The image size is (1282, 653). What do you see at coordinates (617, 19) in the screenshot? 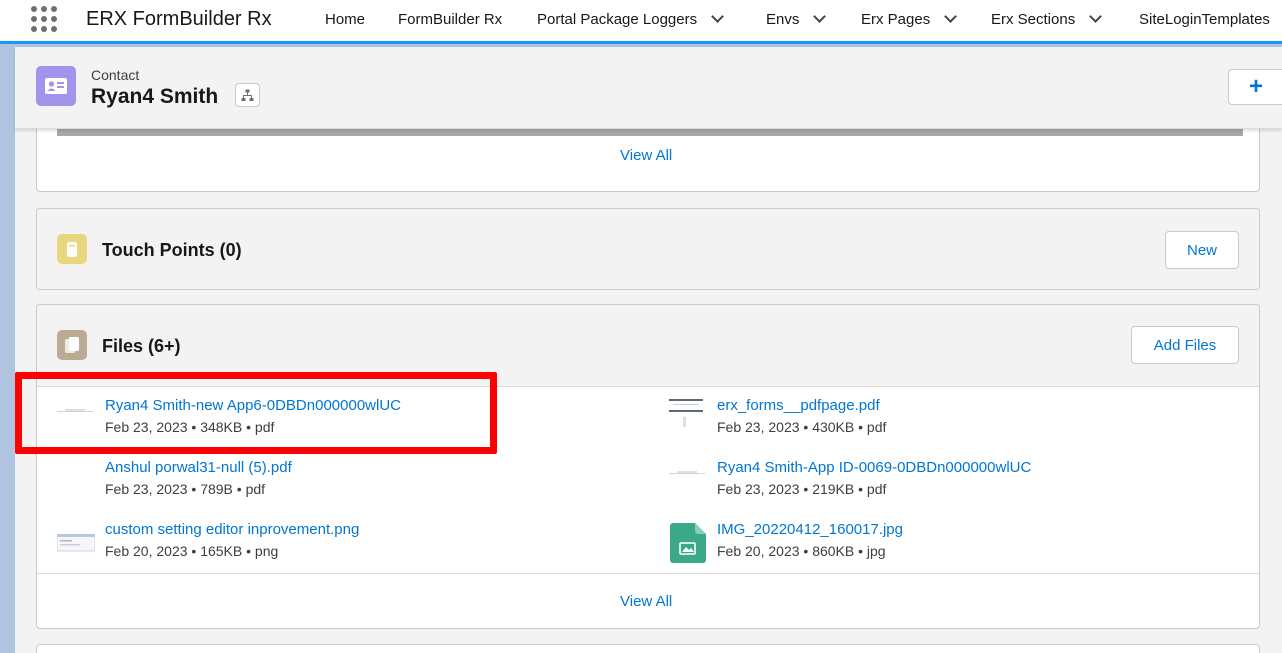
I see `nav-item-label: Portal Package Loggers` at bounding box center [617, 19].